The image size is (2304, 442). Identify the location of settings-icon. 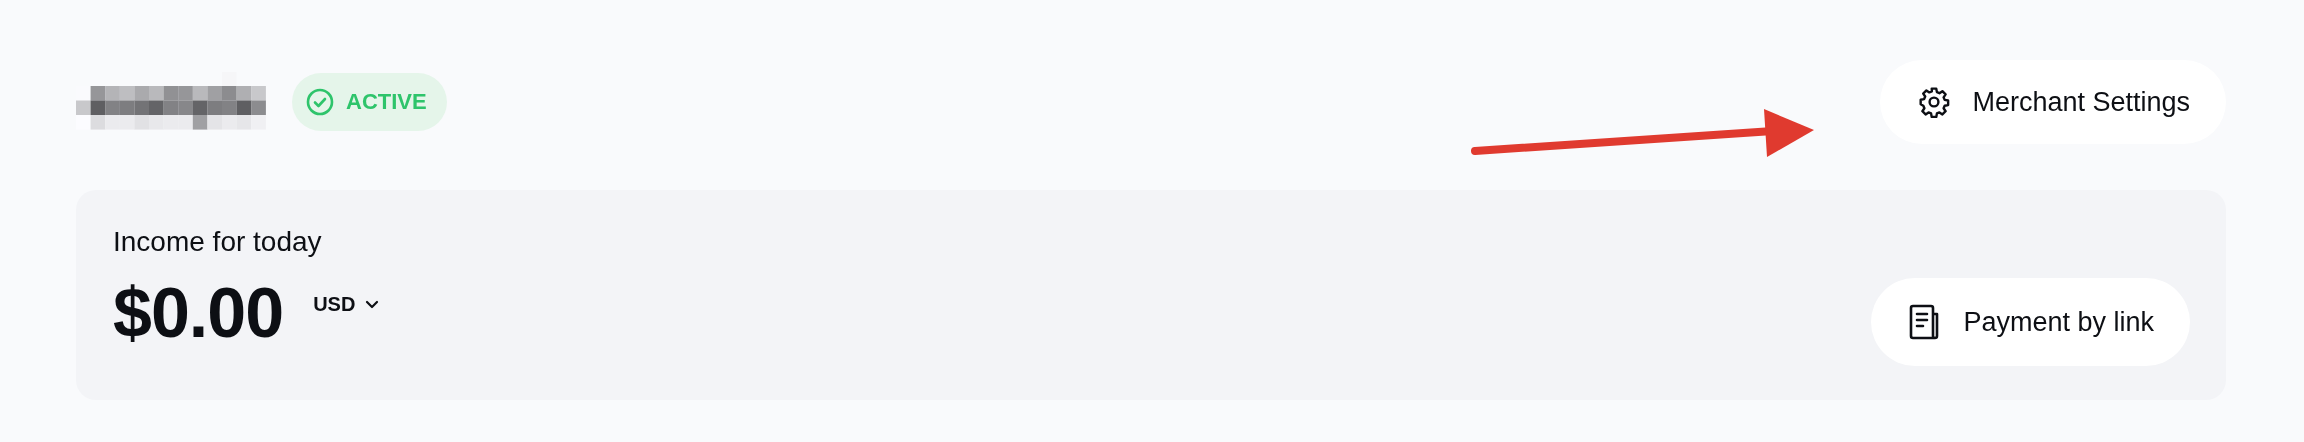
(1934, 102).